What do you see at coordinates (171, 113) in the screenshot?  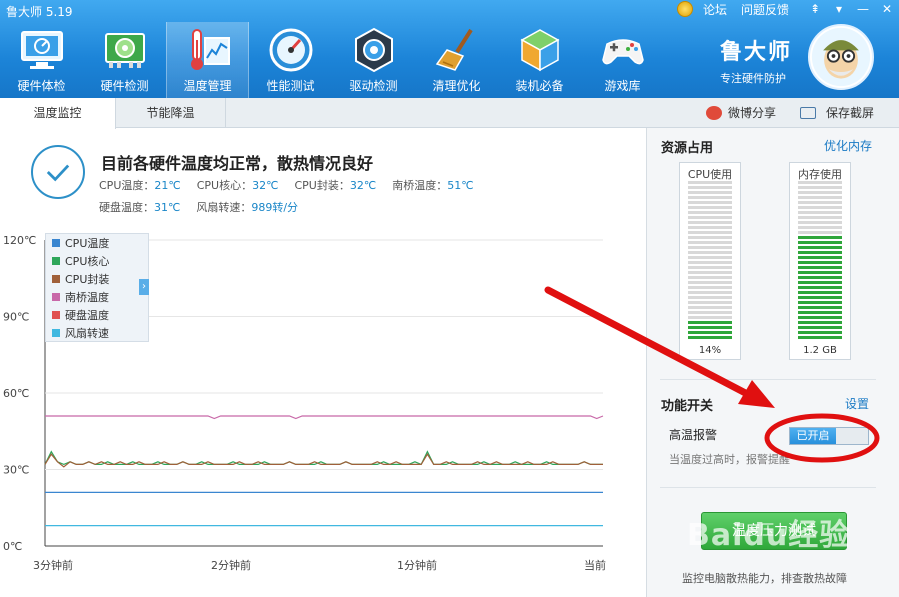 I see `tab-energy-saving: 节能降温` at bounding box center [171, 113].